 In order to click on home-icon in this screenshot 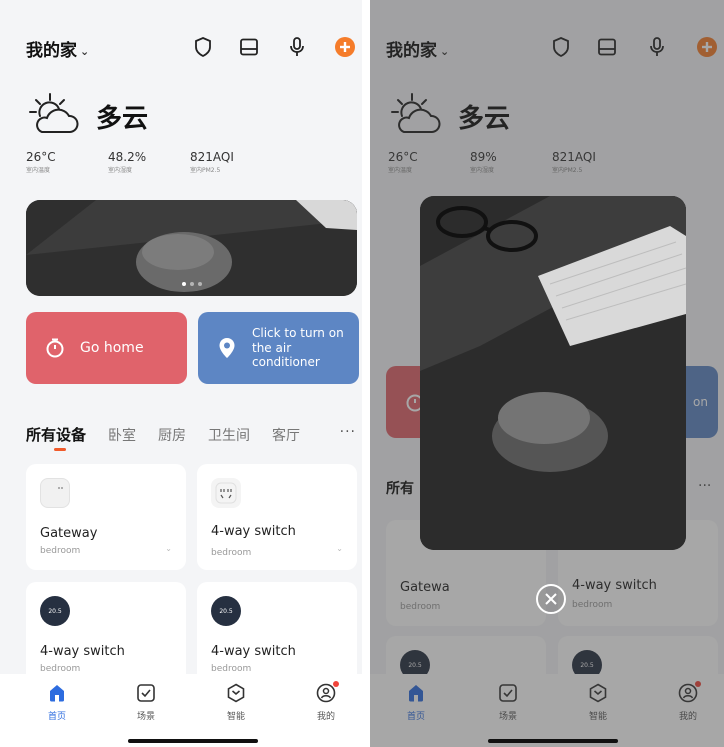, I will do `click(57, 693)`.